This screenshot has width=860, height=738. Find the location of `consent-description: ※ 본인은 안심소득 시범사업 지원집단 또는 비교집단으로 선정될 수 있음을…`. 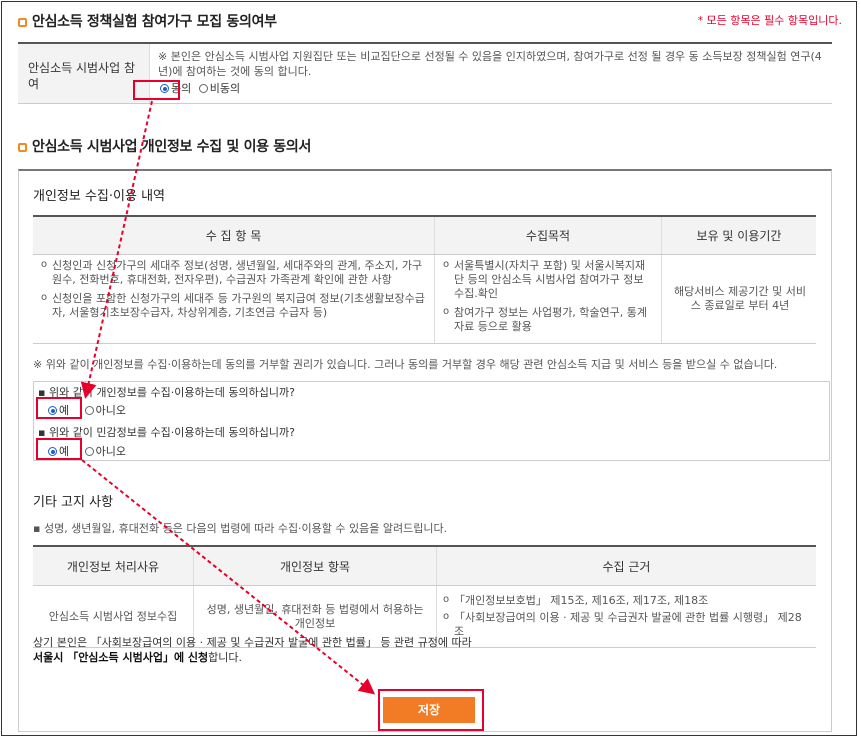

consent-description: ※ 본인은 안심소득 시범사업 지원집단 또는 비교집단으로 선정될 수 있음을… is located at coordinates (490, 64).